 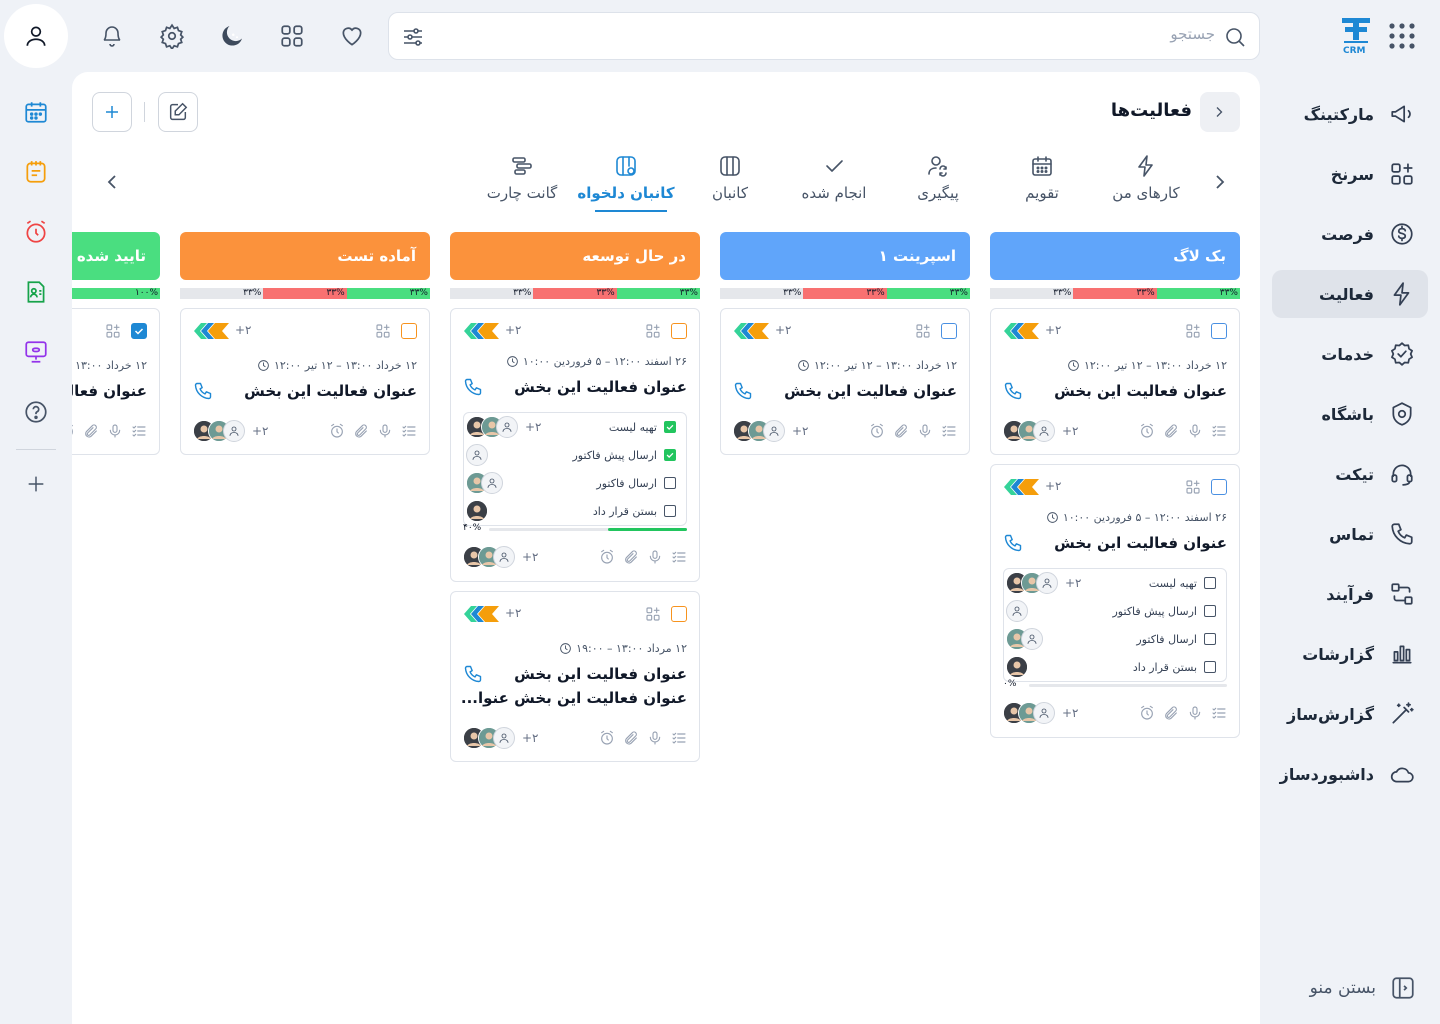 I want to click on presentation-app-icon, so click(x=36, y=352).